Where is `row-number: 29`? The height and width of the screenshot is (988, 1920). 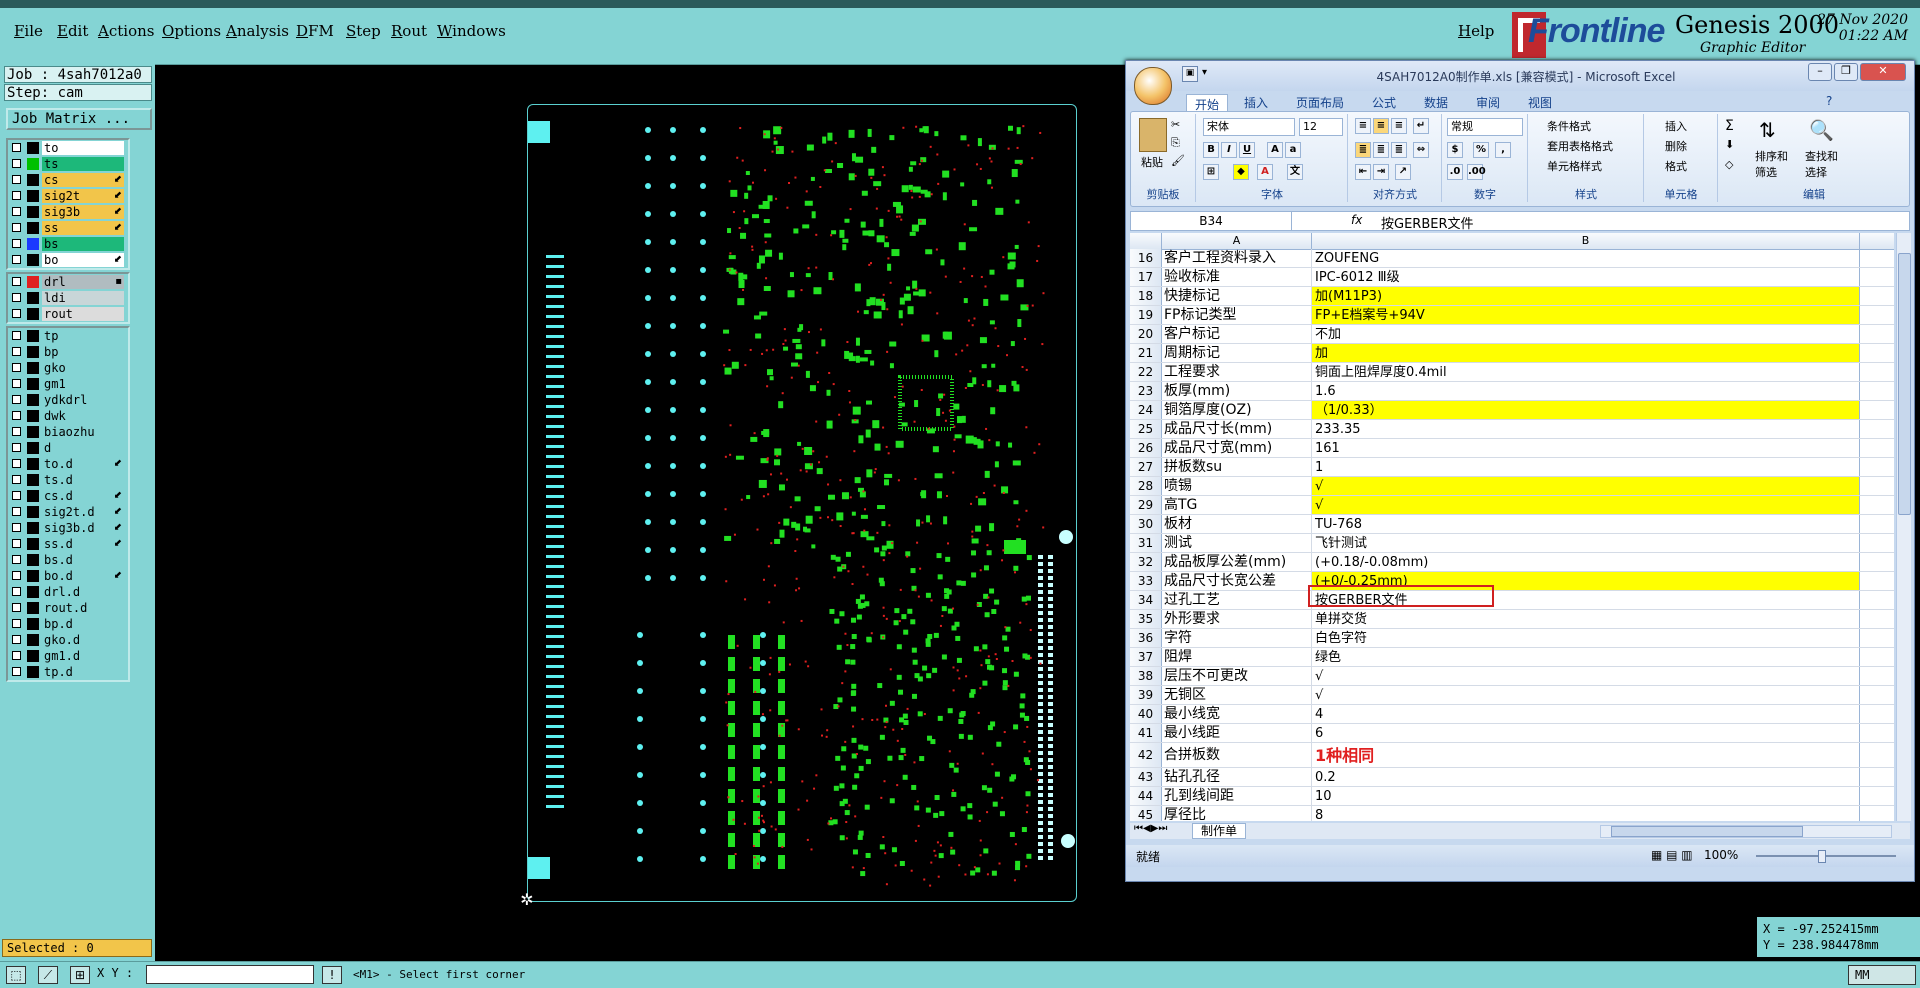
row-number: 29 is located at coordinates (1146, 505).